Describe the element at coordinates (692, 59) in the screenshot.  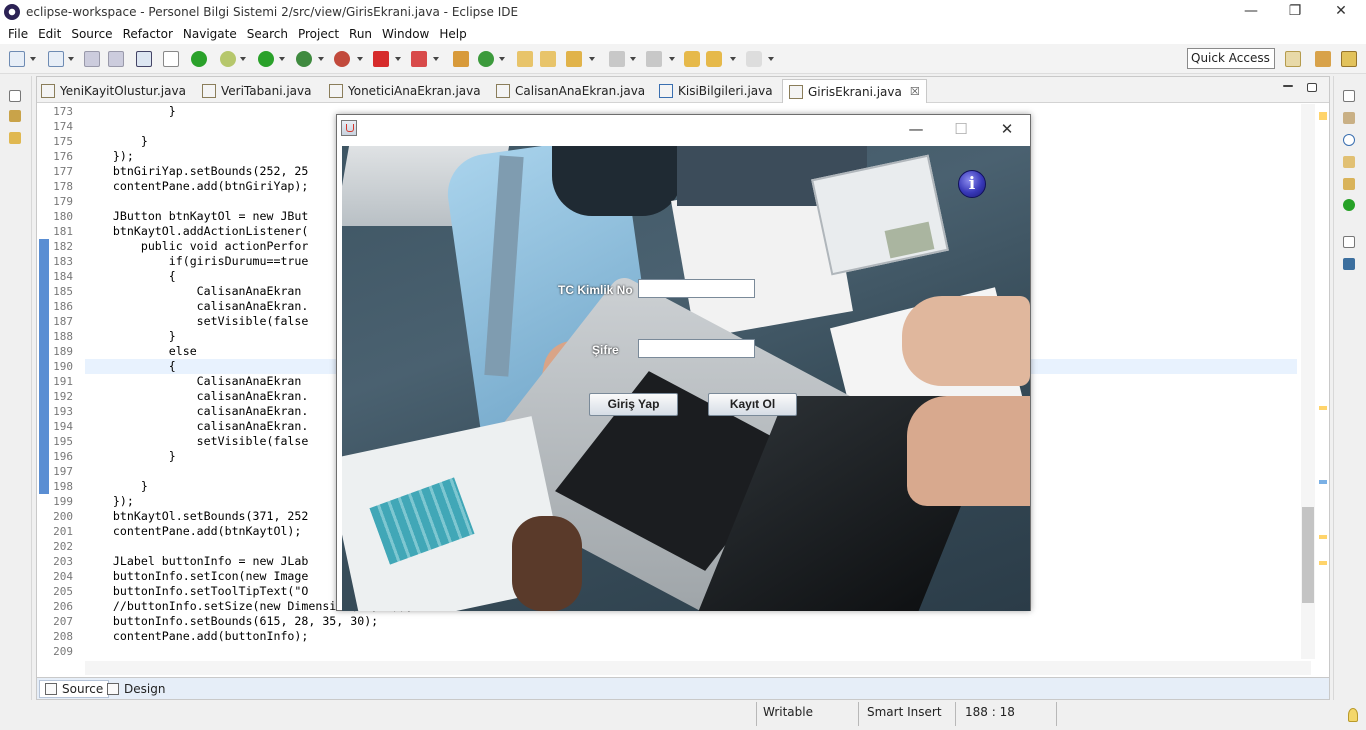
I see `last-edit-icon` at that location.